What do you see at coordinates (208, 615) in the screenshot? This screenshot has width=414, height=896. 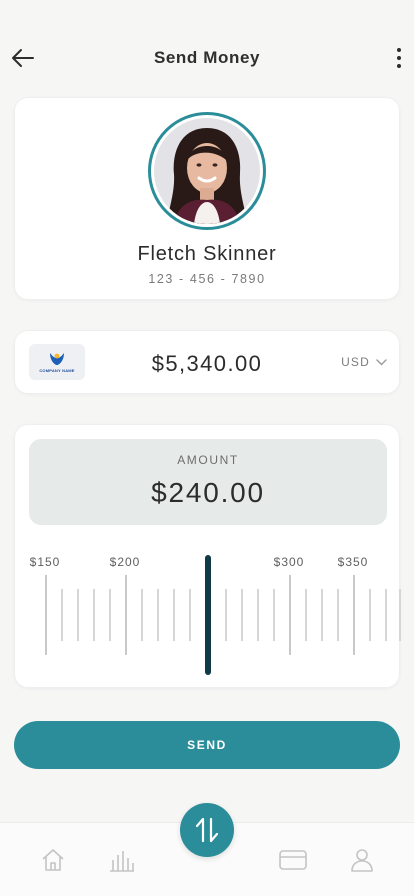 I see `slider-indicator` at bounding box center [208, 615].